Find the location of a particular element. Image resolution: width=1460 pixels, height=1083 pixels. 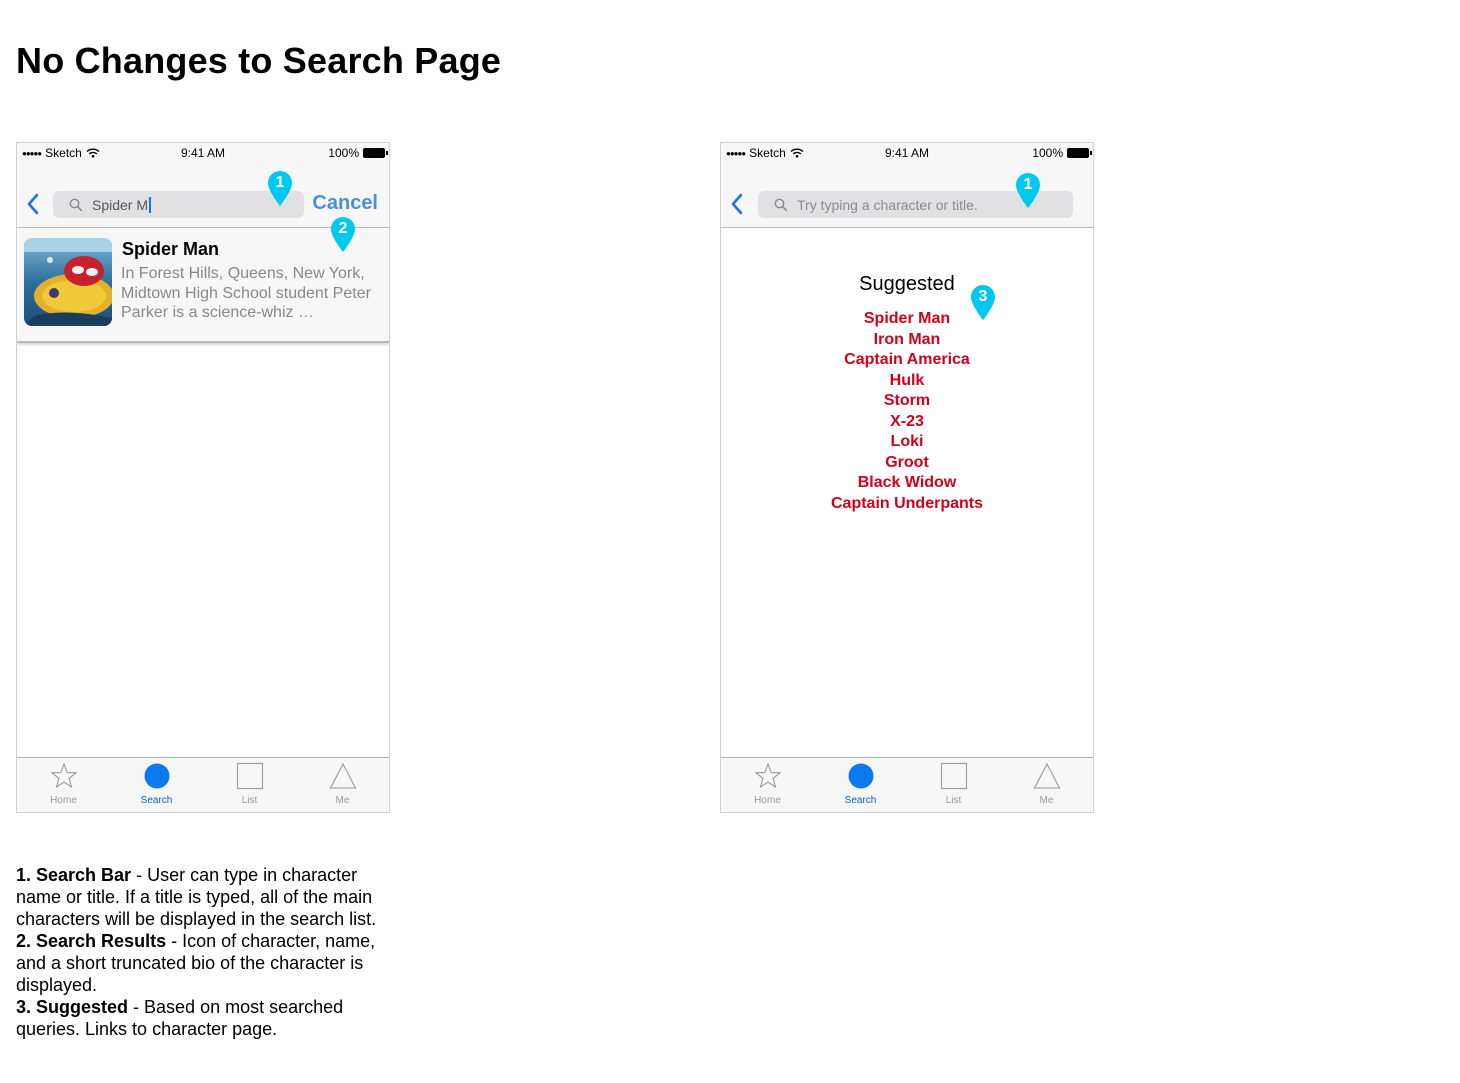

suggested-item: Hulk is located at coordinates (907, 381).